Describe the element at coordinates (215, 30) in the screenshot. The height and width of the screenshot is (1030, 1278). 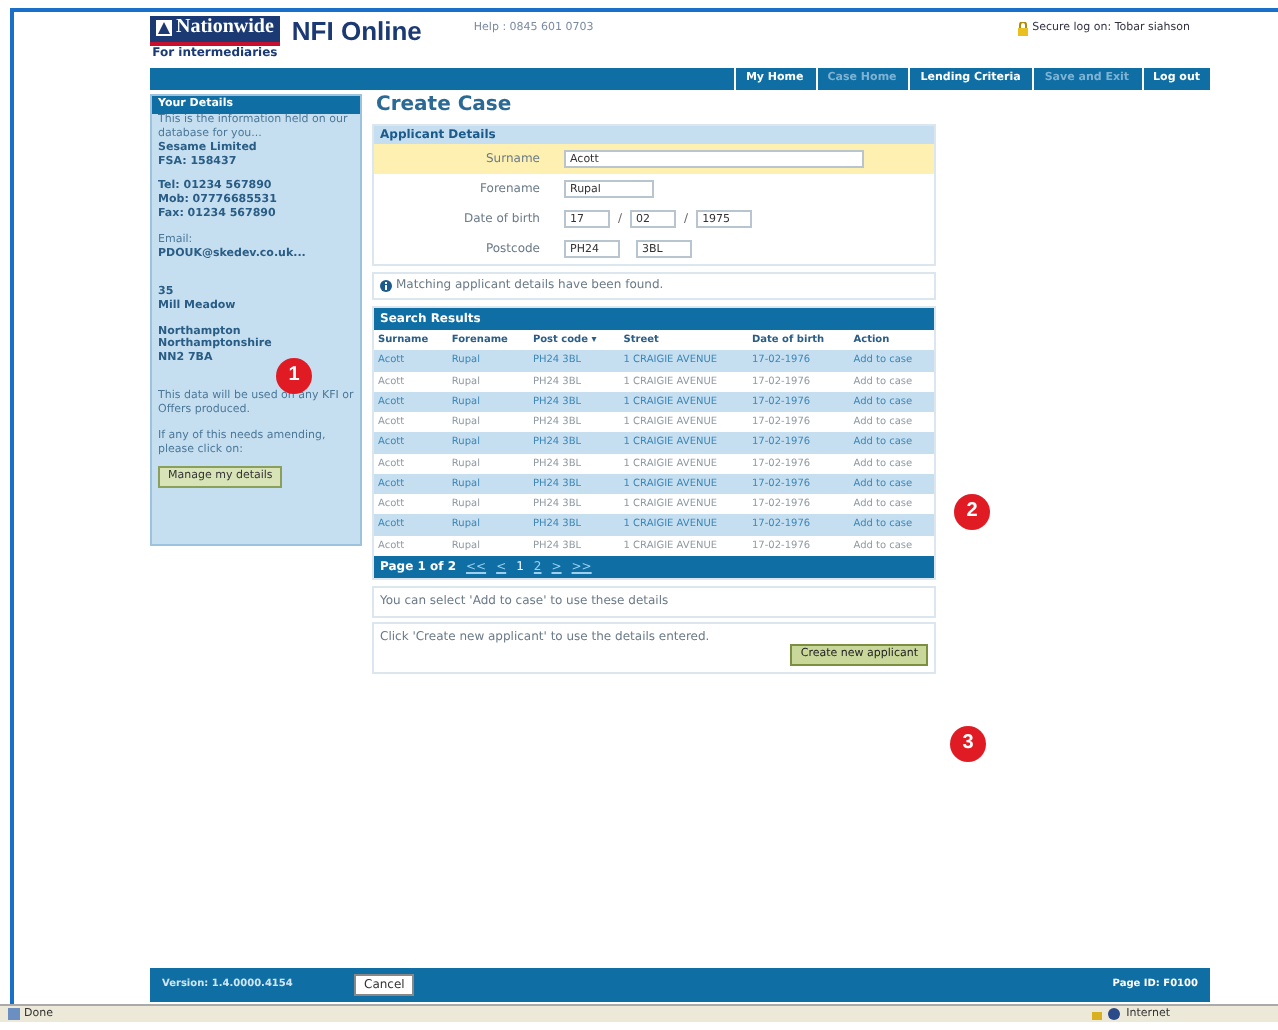
I see `logo: Nationwide` at that location.